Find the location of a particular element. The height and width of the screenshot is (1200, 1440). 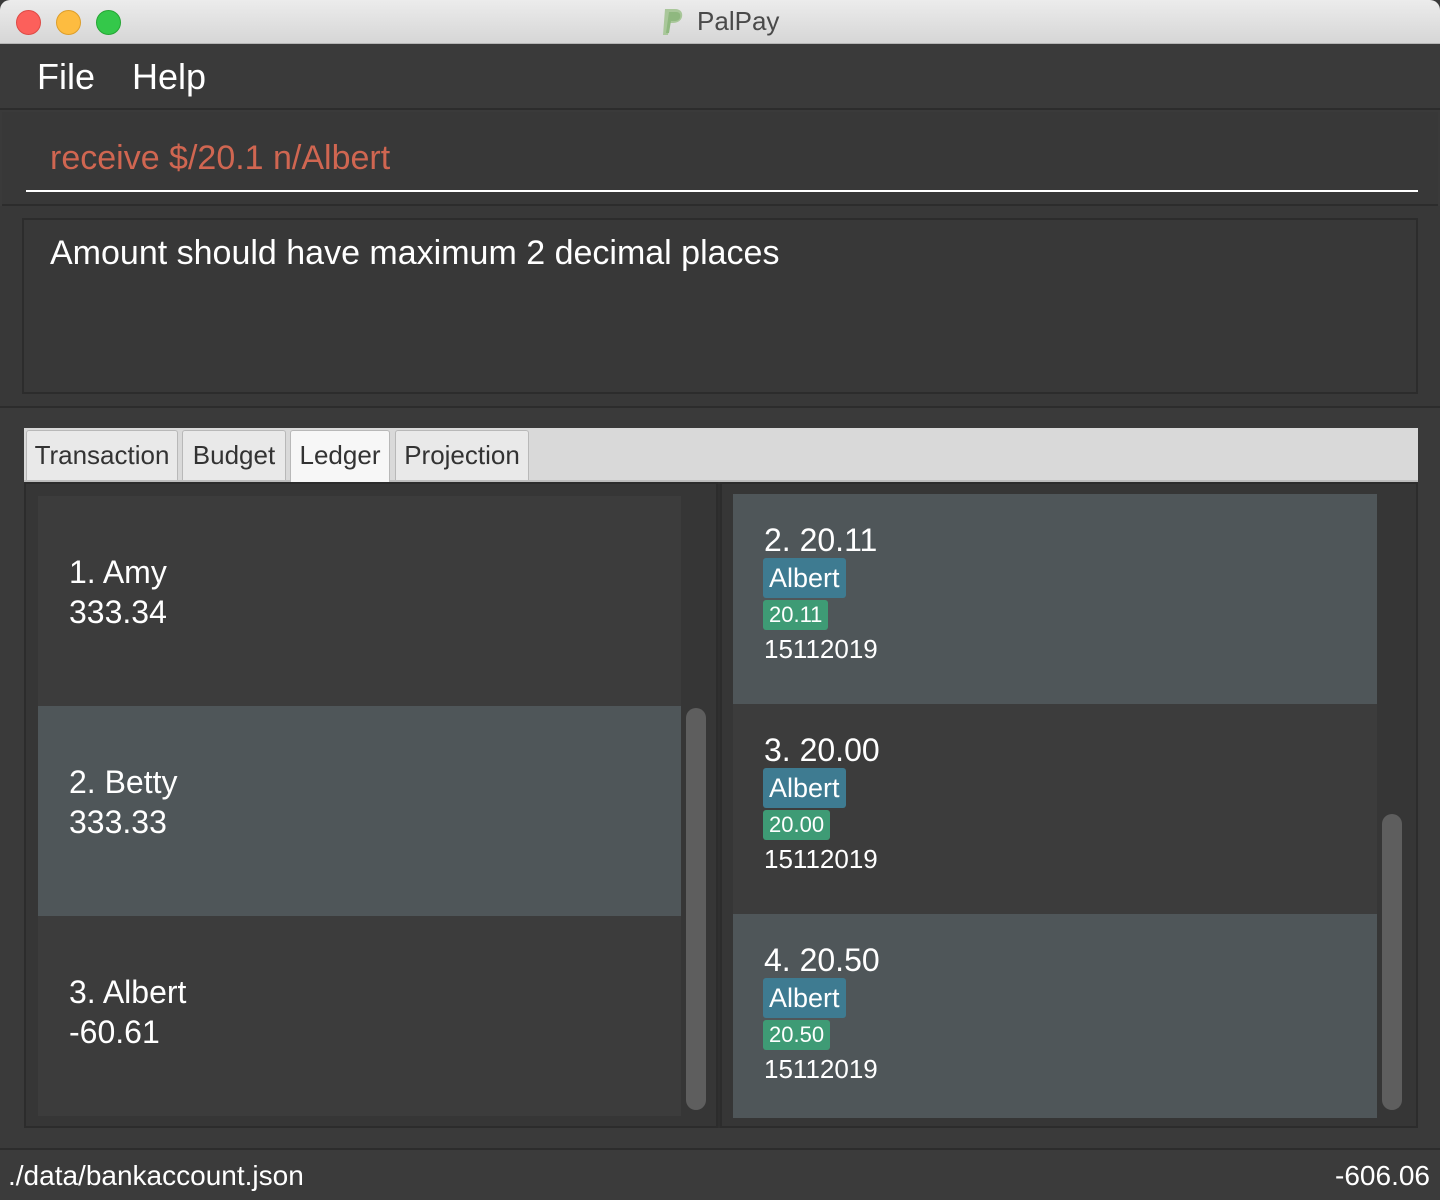

title-bar: PalPay is located at coordinates (720, 22).